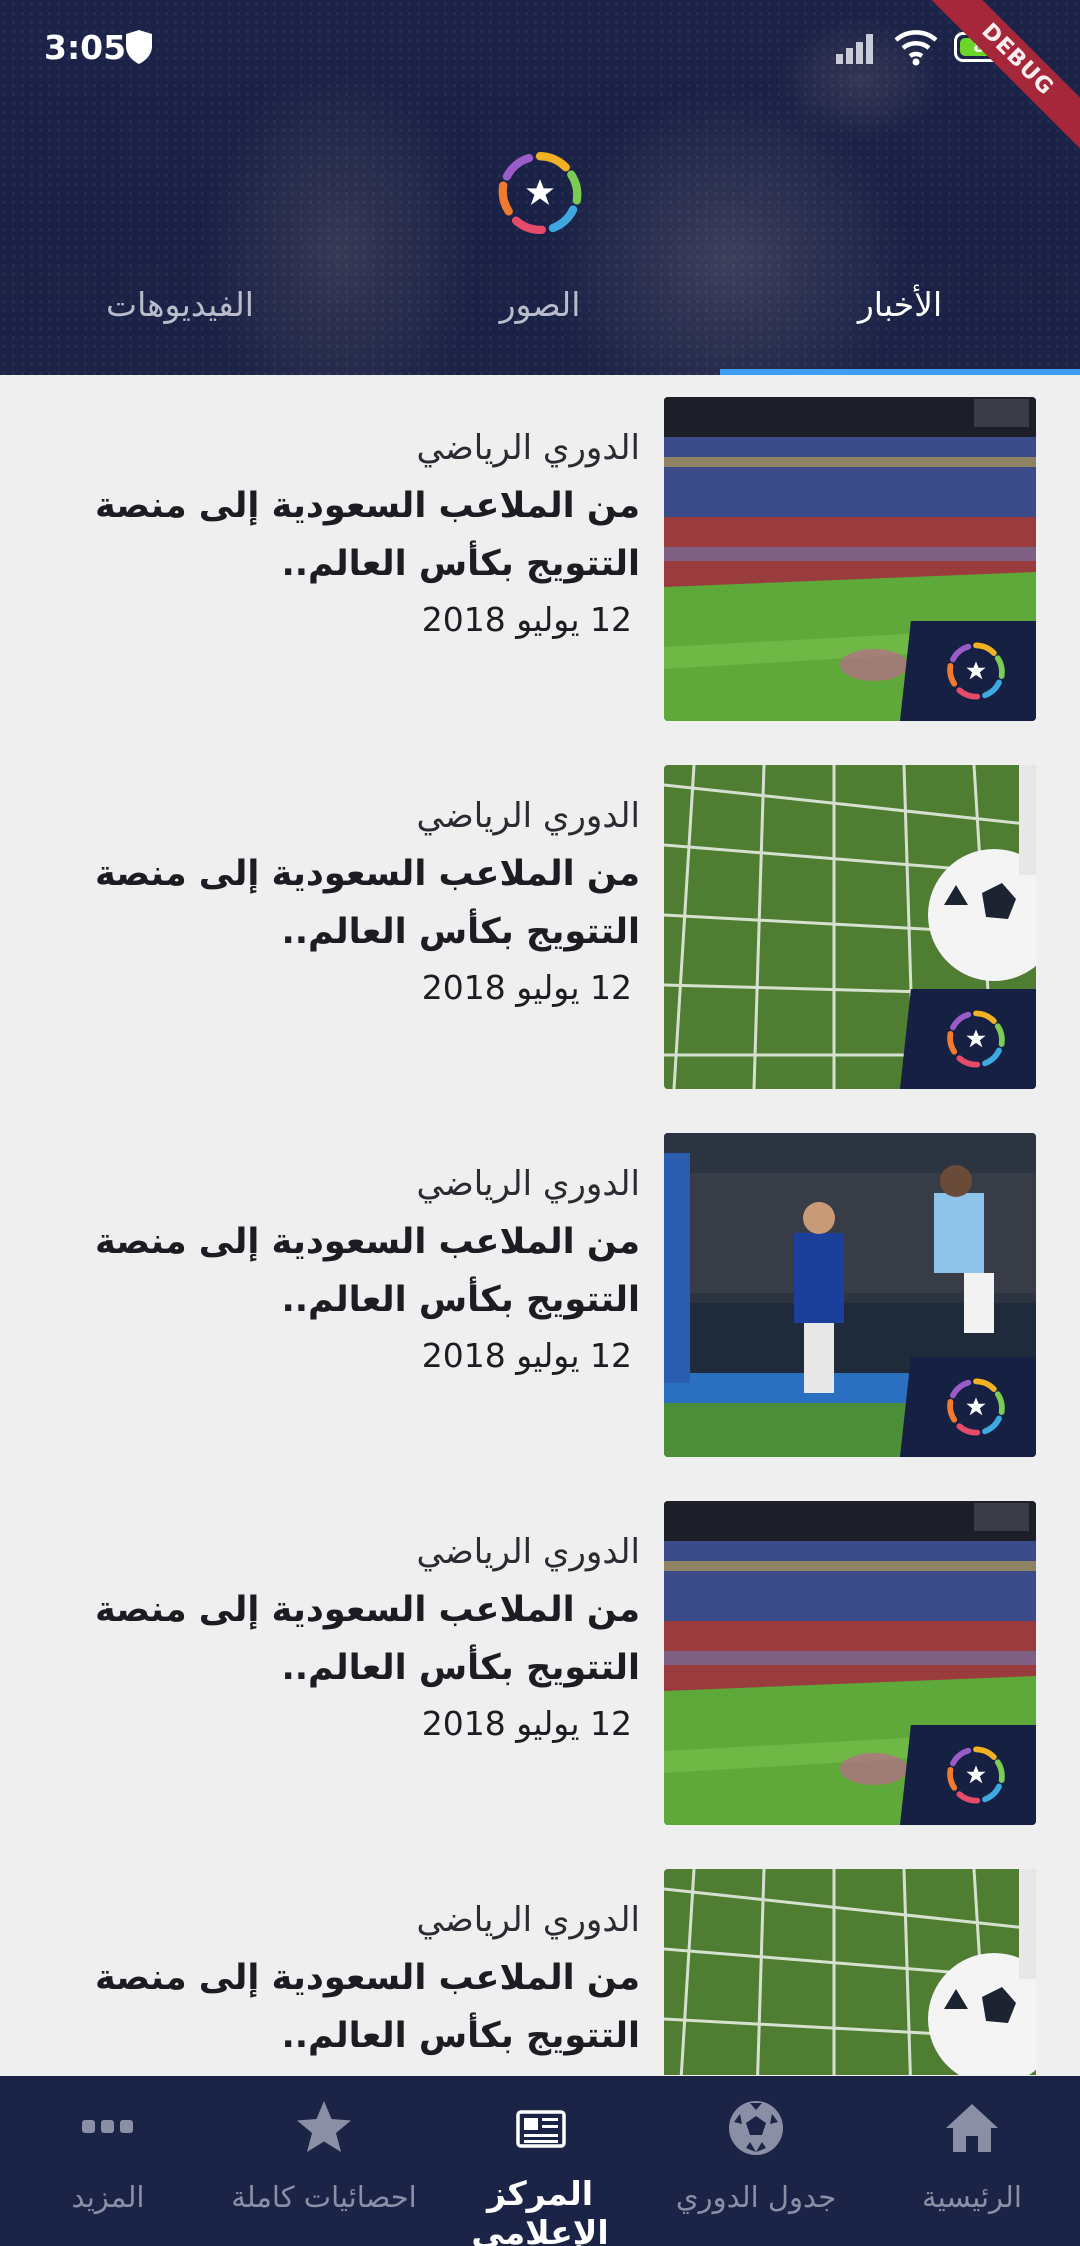  Describe the element at coordinates (107, 2126) in the screenshot. I see `more-icon` at that location.